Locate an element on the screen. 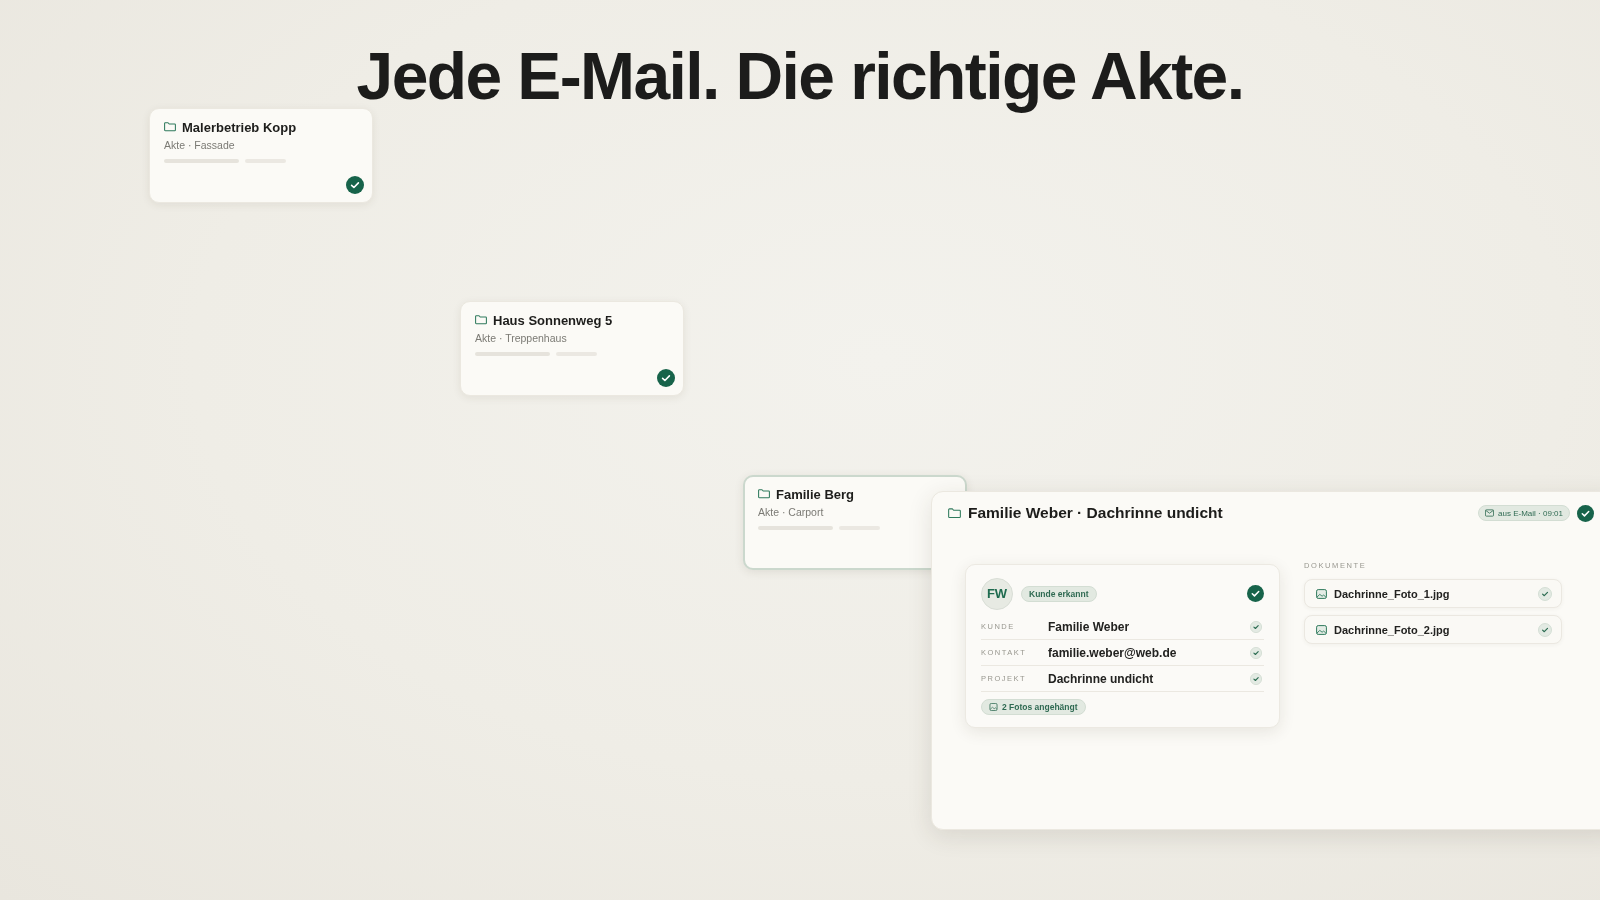  file-name: Dachrinne_Foto_1.jpg is located at coordinates (1392, 593).